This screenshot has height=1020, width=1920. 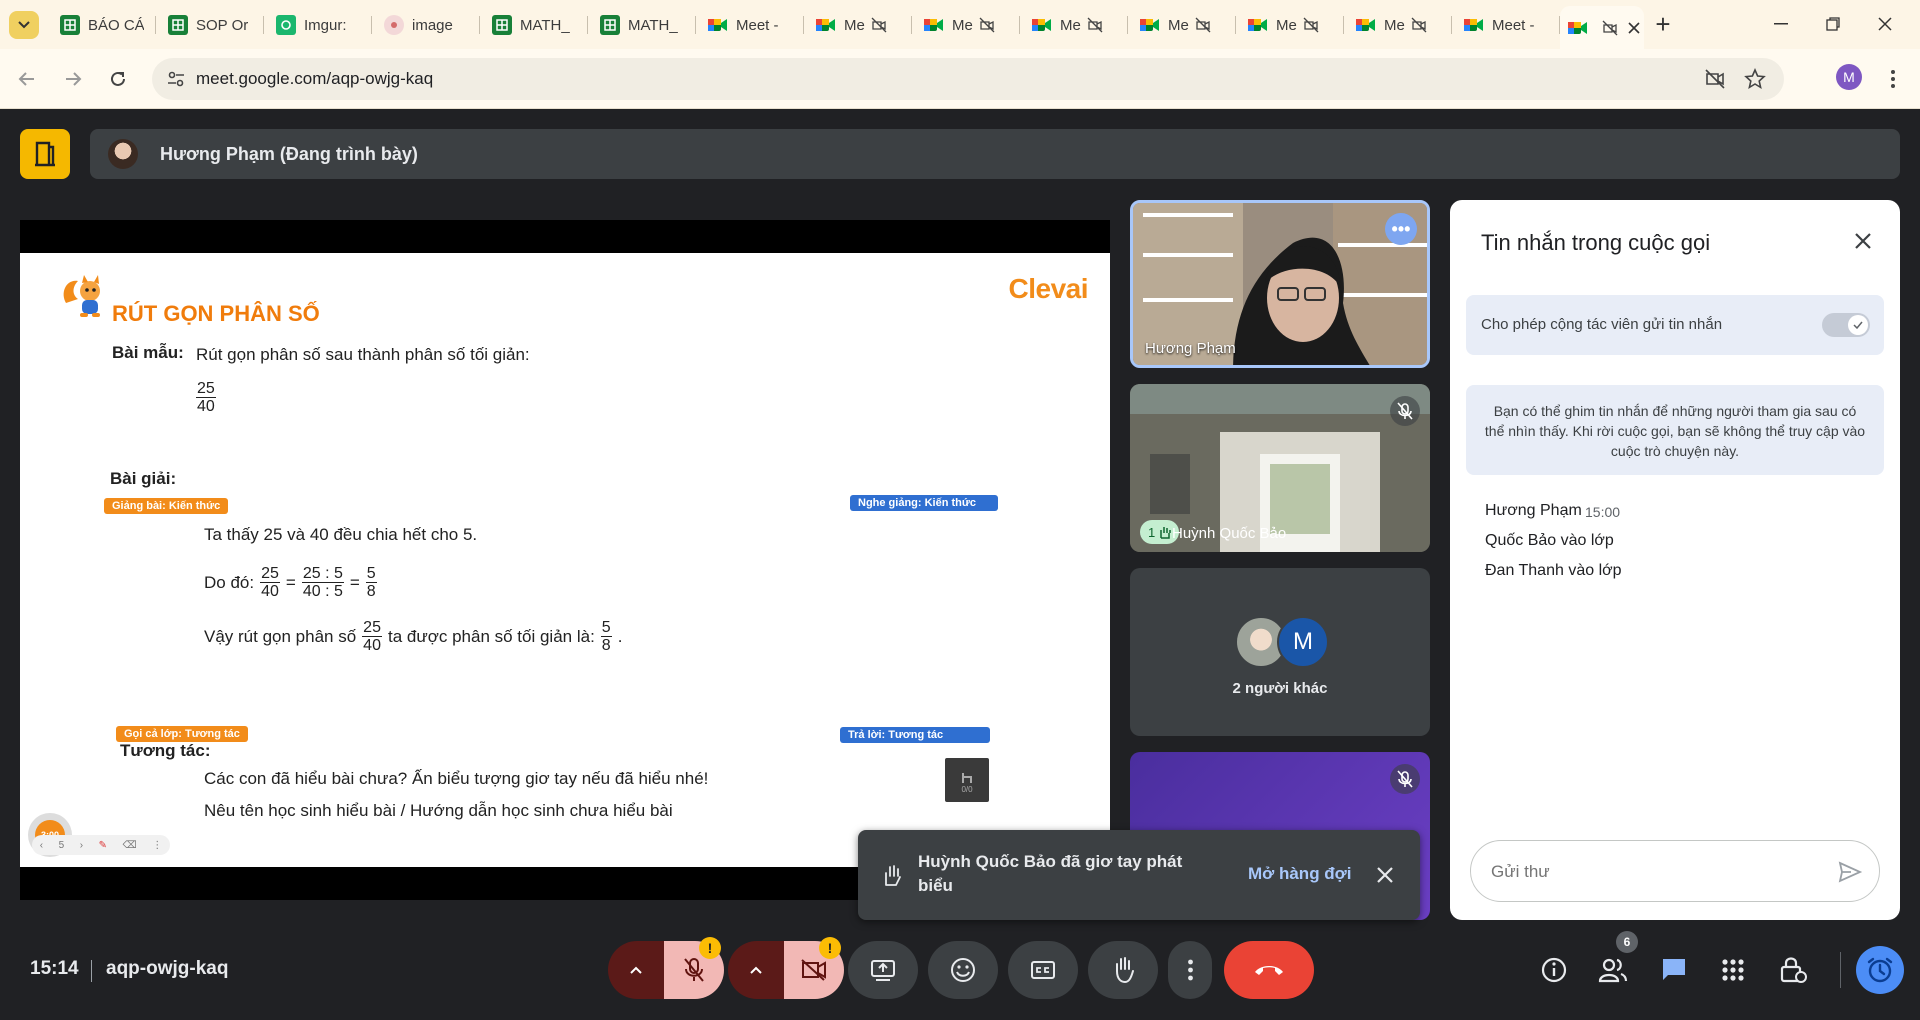 I want to click on close-window-button, so click(x=1885, y=24).